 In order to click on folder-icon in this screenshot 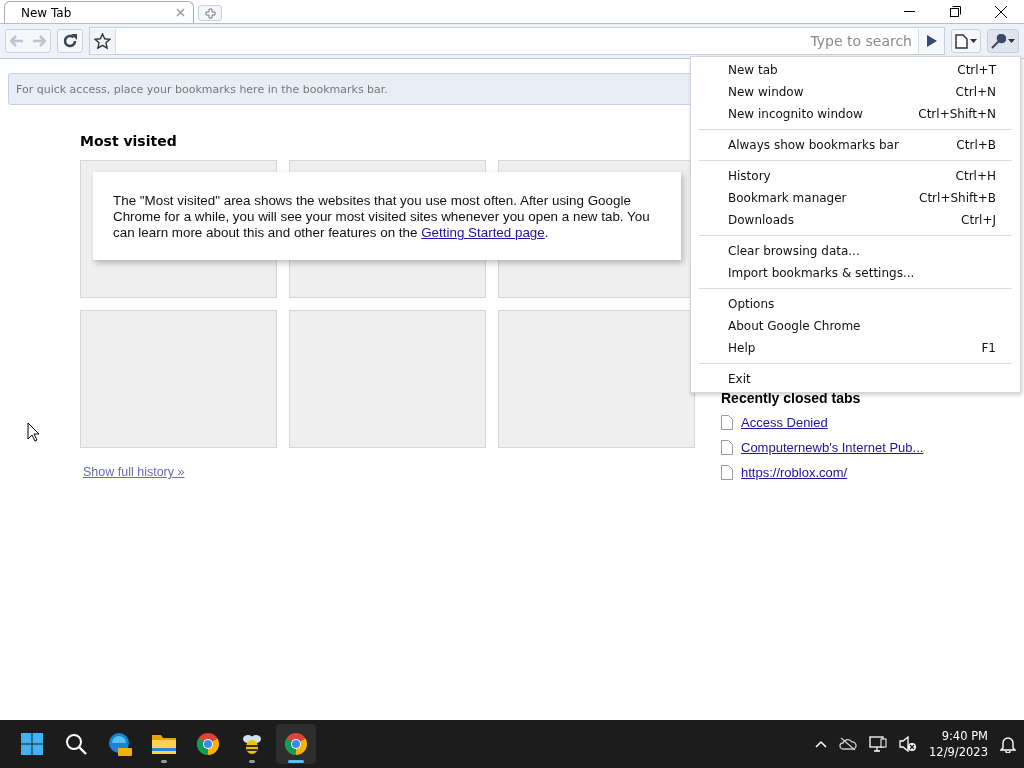, I will do `click(164, 744)`.